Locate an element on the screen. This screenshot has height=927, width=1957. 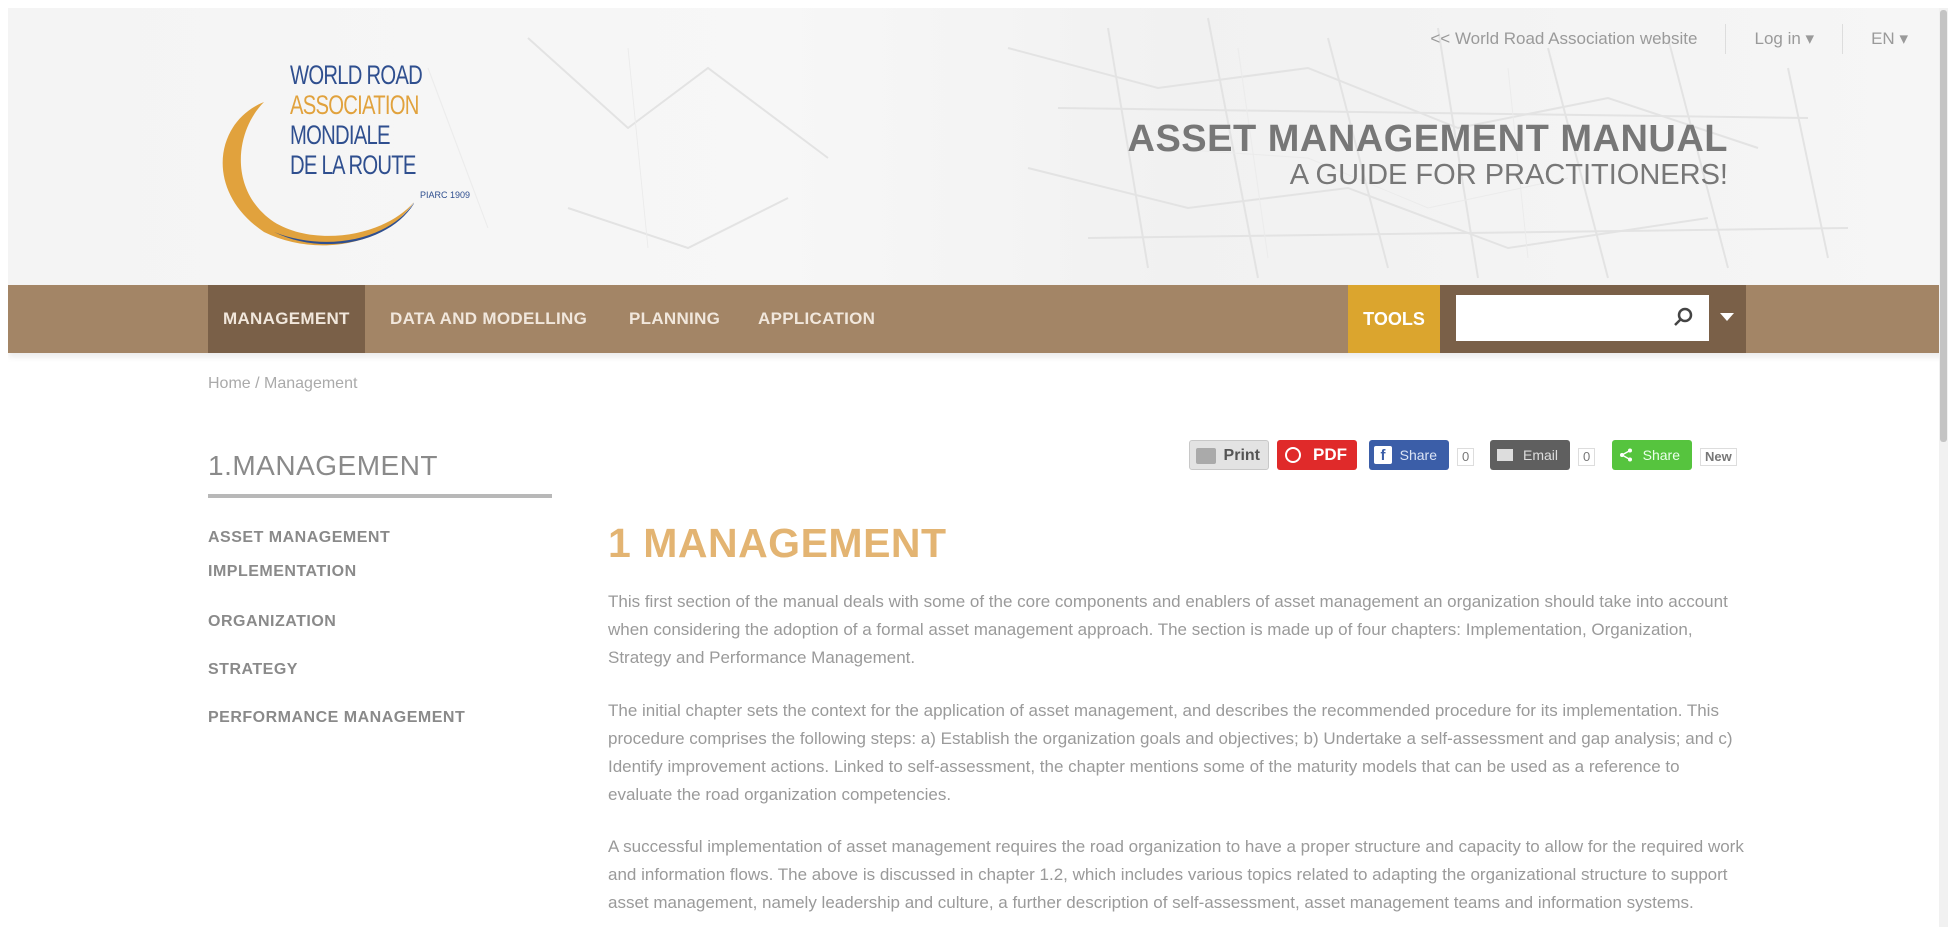
language-select: EN ▾ is located at coordinates (1889, 39).